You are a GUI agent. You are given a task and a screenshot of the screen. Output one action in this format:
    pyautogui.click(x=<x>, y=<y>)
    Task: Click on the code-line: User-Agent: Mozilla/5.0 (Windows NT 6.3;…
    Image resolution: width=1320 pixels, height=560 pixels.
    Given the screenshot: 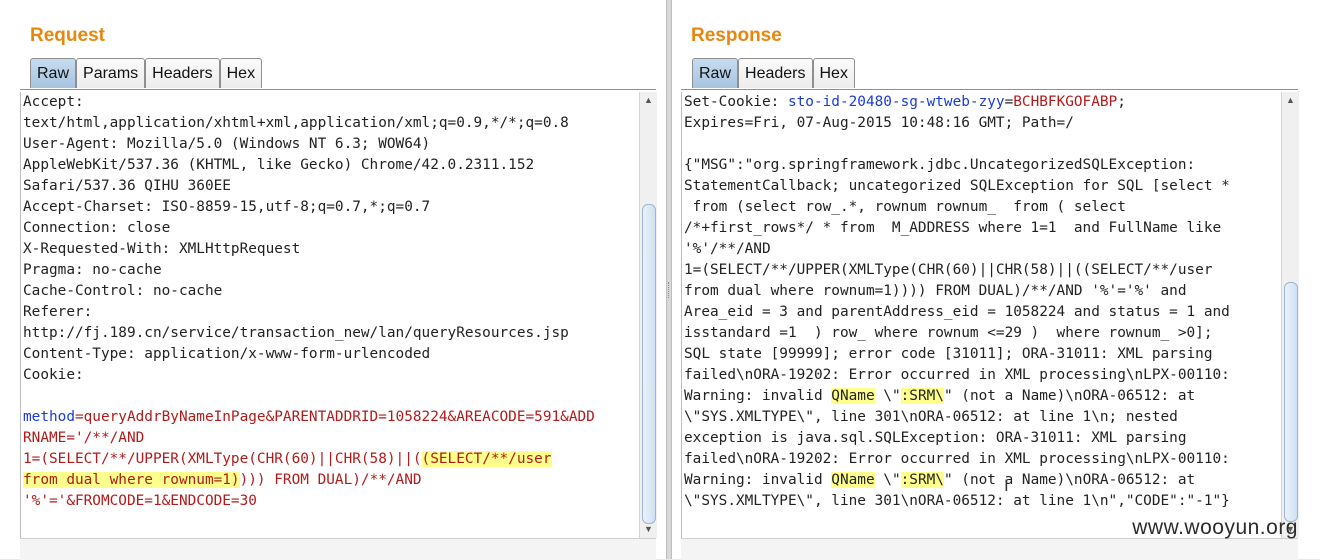 What is the action you would take?
    pyautogui.click(x=227, y=144)
    